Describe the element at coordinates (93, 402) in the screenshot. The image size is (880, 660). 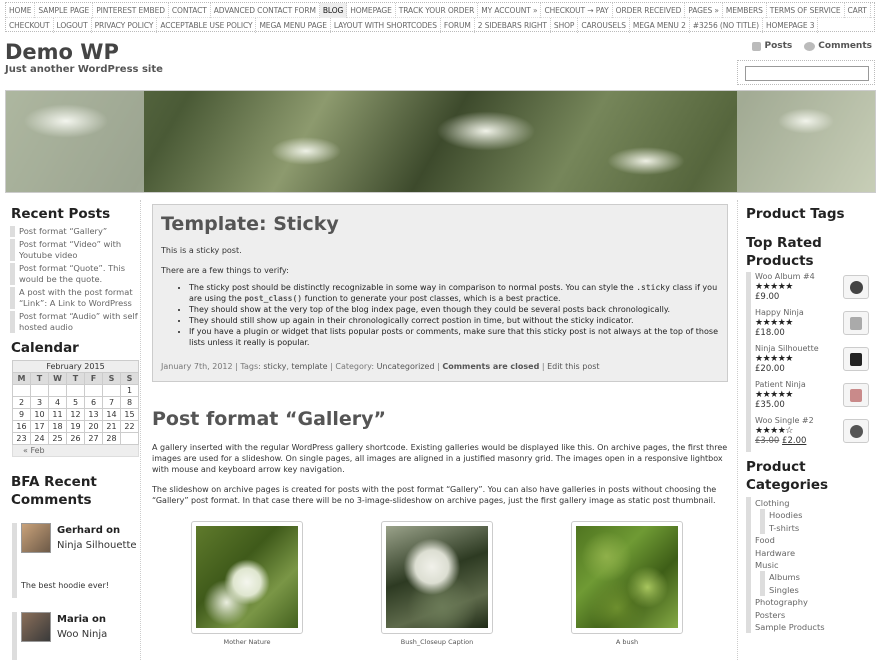
I see `calendar-day: 6` at that location.